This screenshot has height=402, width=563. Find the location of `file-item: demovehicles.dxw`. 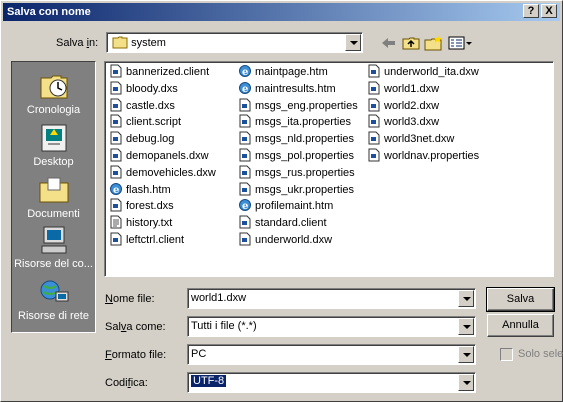

file-item: demovehicles.dxw is located at coordinates (162, 173).